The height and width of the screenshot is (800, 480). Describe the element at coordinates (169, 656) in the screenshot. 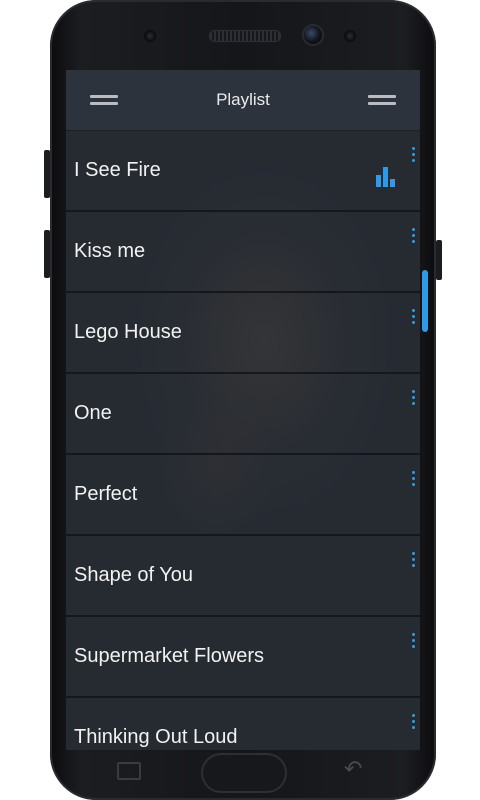

I see `song-title: Supermarket Flowers` at that location.